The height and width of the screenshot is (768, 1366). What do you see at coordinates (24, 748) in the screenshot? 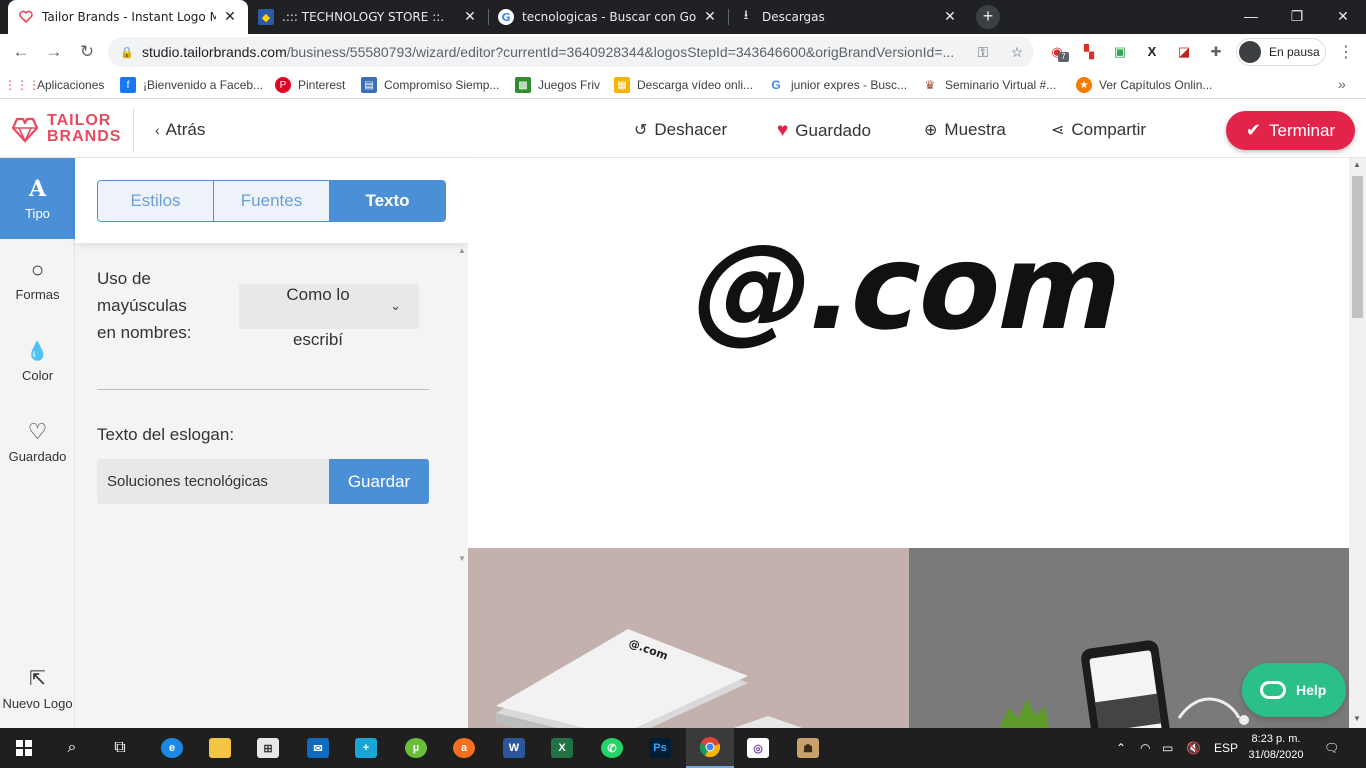
I see `windows-start-icon` at bounding box center [24, 748].